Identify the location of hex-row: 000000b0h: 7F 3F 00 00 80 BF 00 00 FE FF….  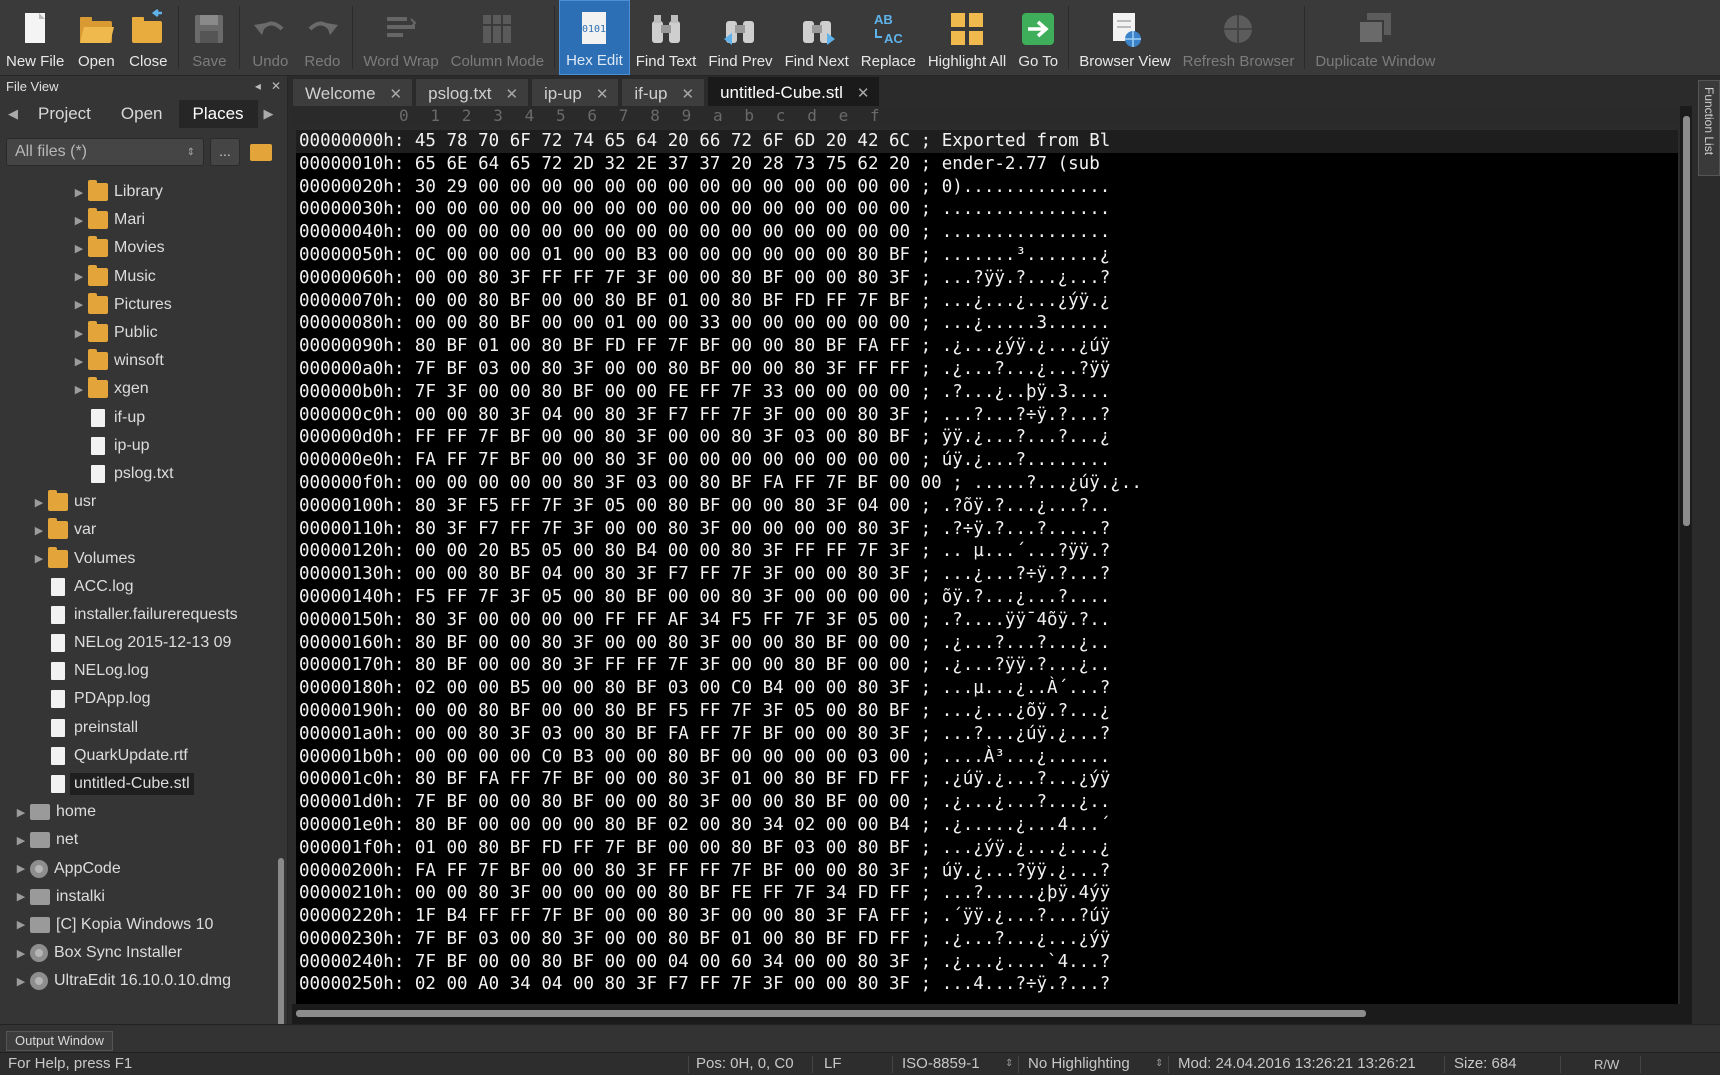
(987, 392).